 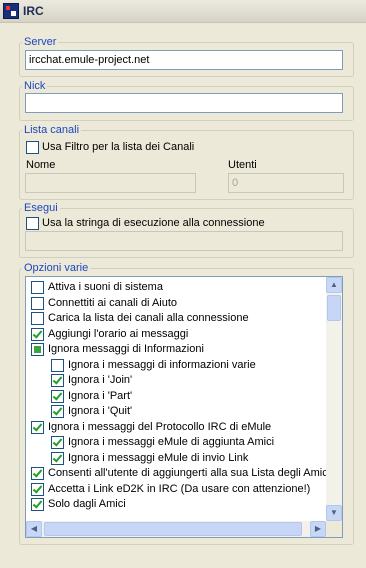 What do you see at coordinates (173, 529) in the screenshot?
I see `horizontal-scroll-thumb` at bounding box center [173, 529].